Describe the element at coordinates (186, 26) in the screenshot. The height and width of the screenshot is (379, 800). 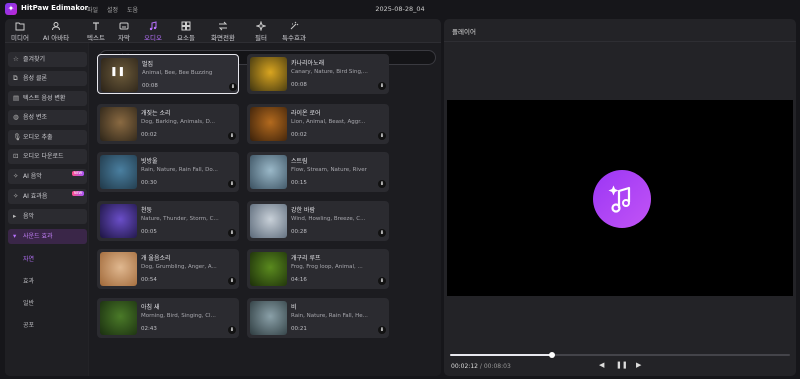
I see `elements-icon` at that location.